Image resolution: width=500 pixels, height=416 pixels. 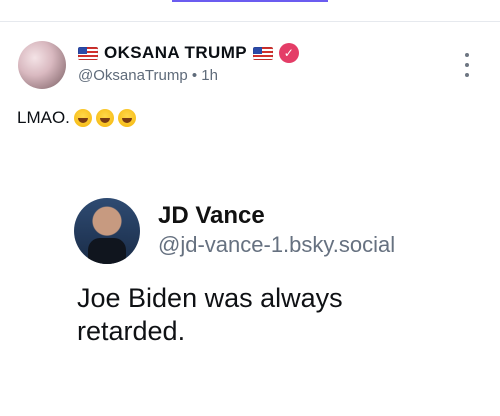 I want to click on handle-time: @OksanaTrump • 1h, so click(x=148, y=75).